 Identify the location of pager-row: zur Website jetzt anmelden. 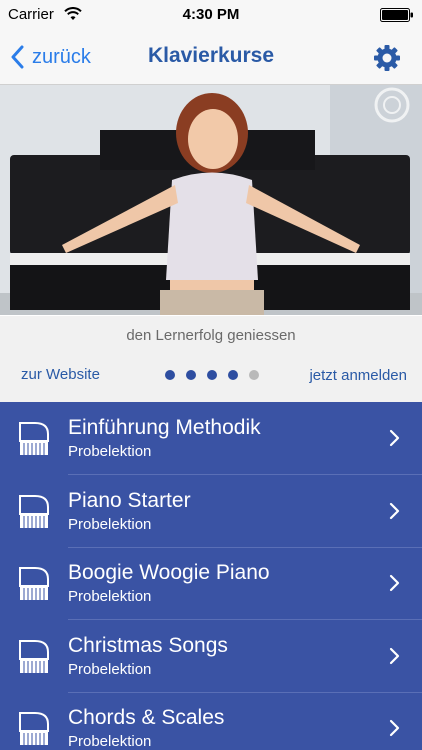
(211, 379).